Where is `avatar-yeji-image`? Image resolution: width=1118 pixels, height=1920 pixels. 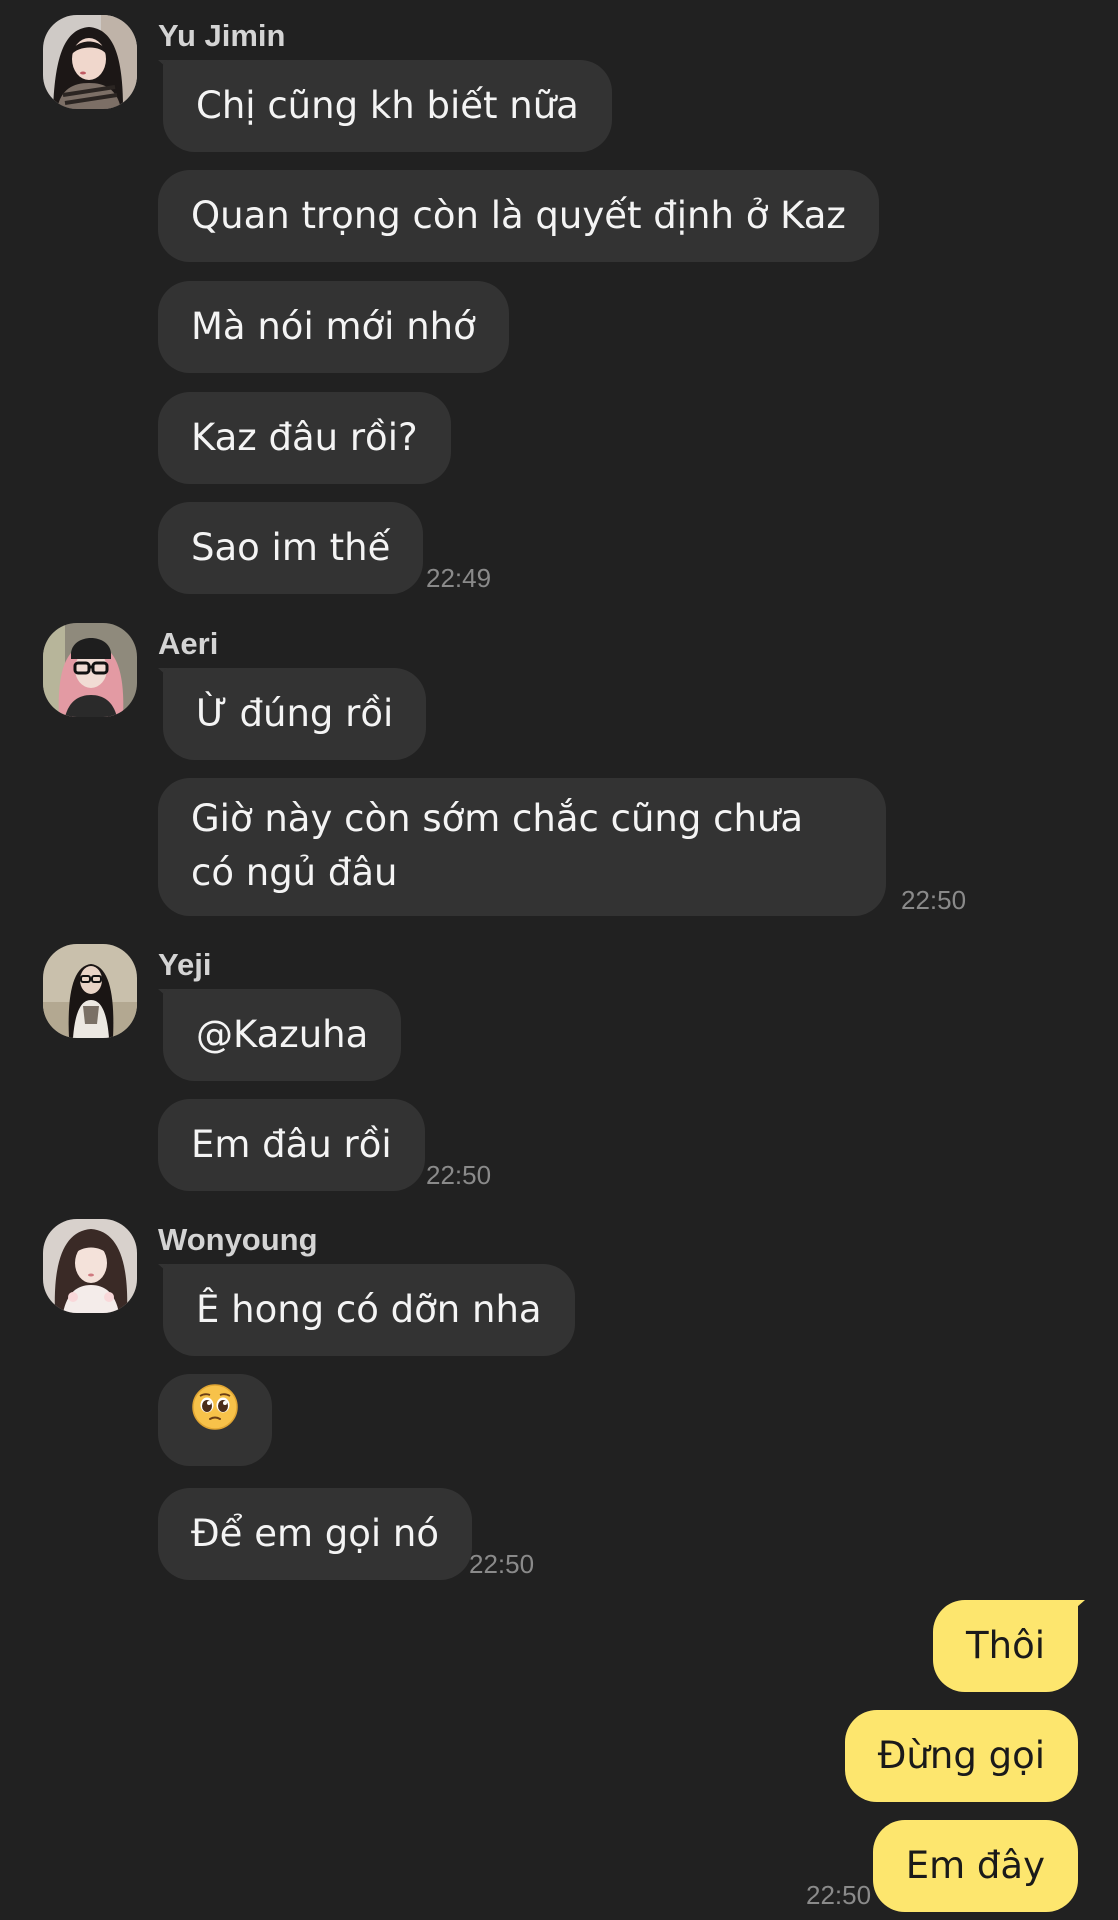
avatar-yeji-image is located at coordinates (90, 991).